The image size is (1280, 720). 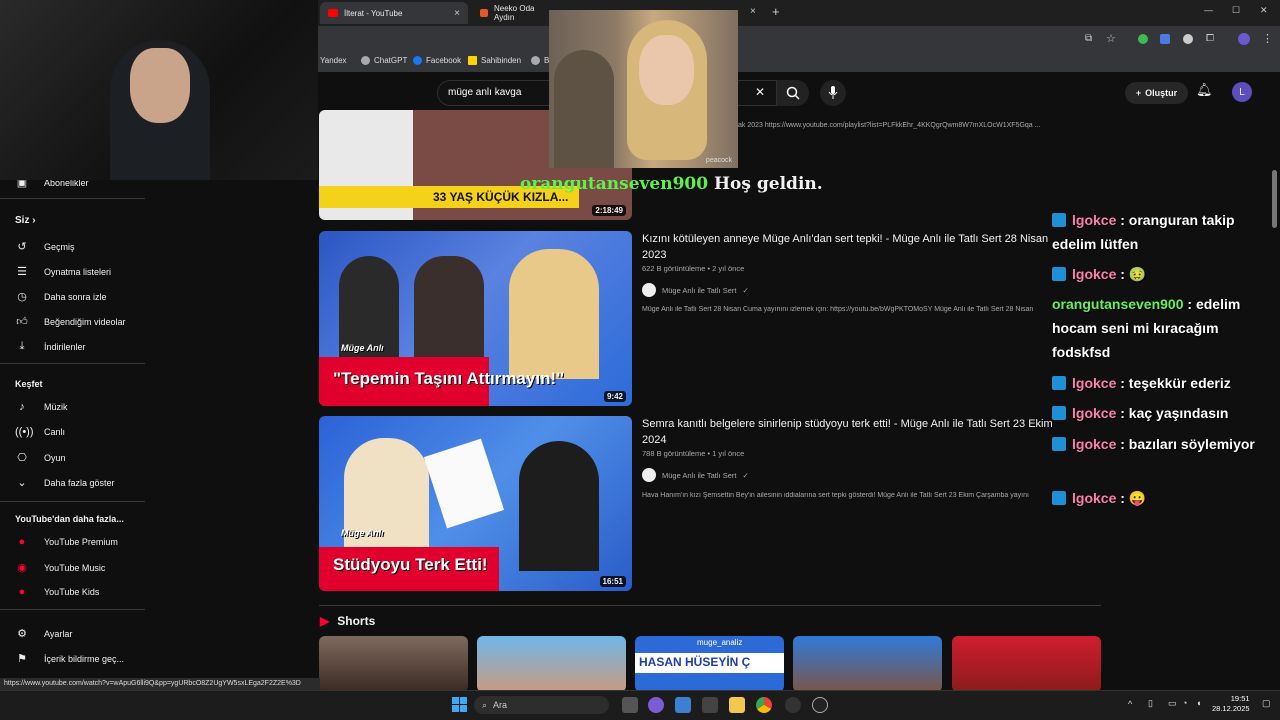 I want to click on bookmark-icon, so click(x=535, y=60).